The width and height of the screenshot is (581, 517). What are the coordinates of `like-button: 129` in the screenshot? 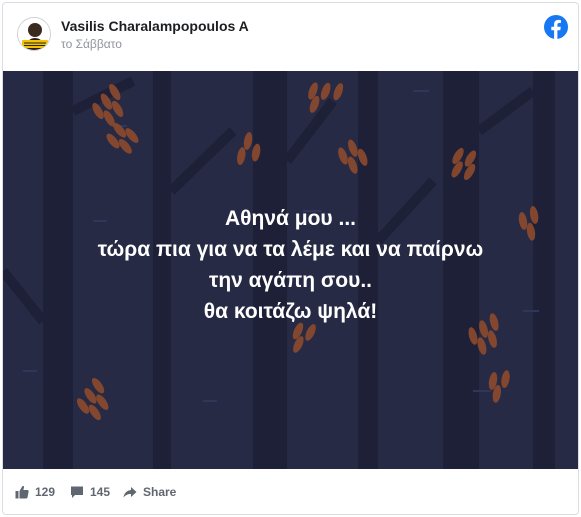 It's located at (35, 492).